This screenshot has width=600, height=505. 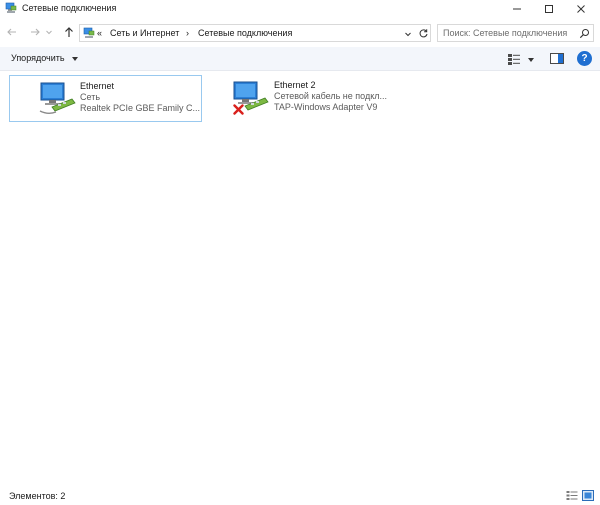 I want to click on arrow-right-icon, so click(x=35, y=32).